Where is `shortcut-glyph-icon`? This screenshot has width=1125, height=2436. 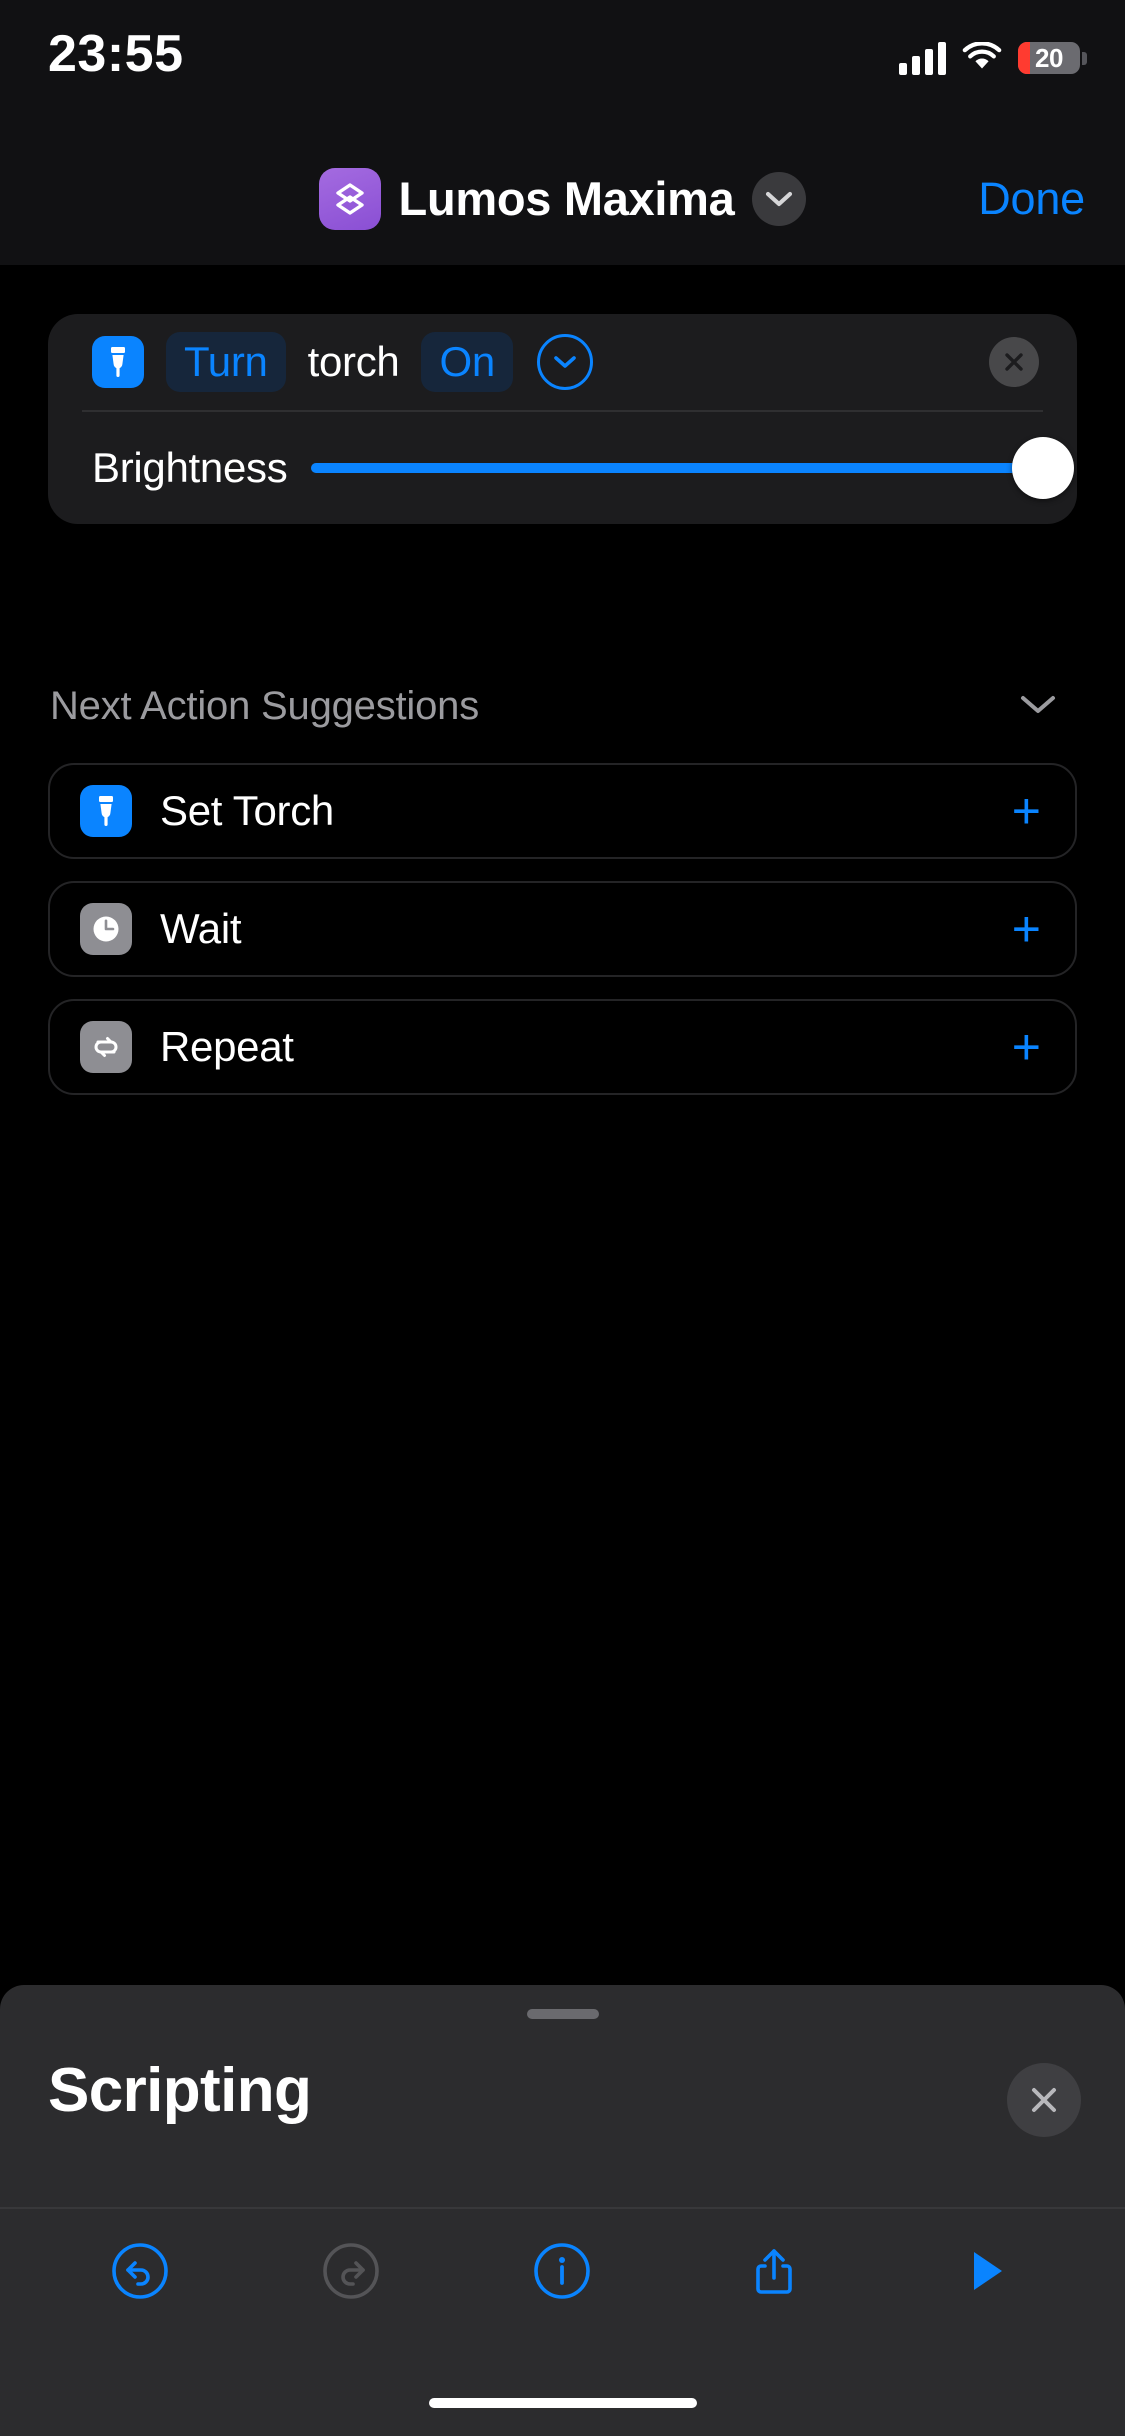
shortcut-glyph-icon is located at coordinates (349, 198).